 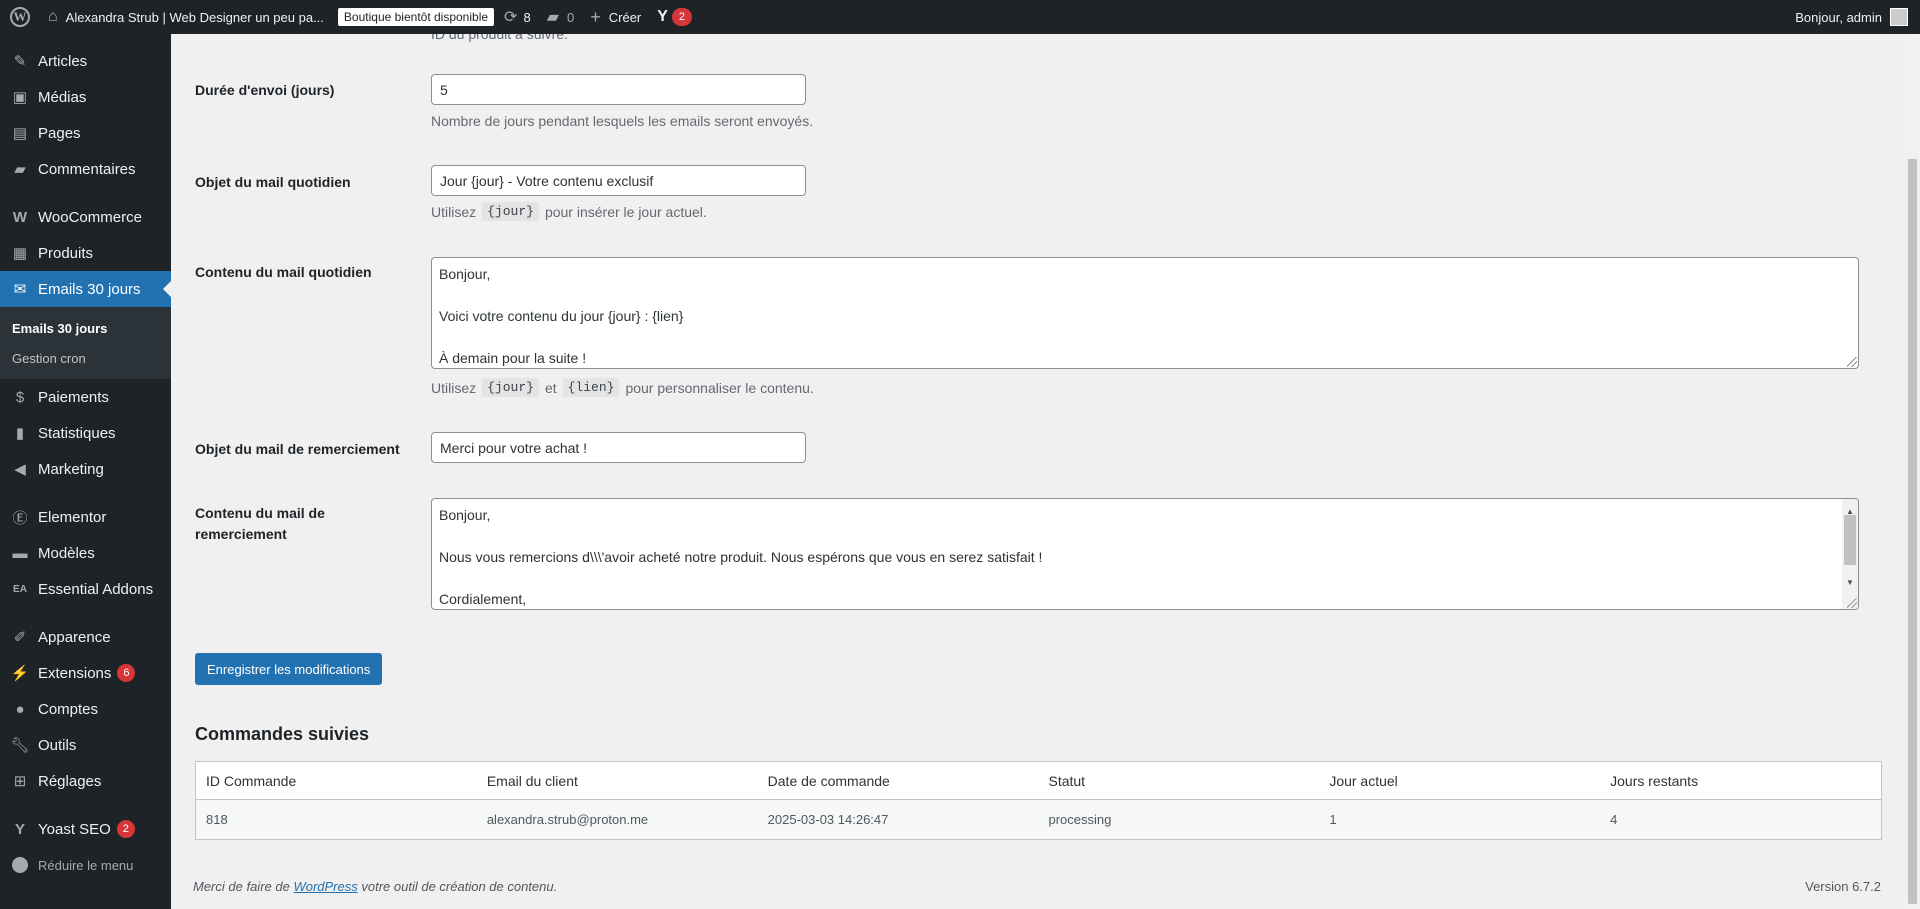 I want to click on daily-subject-input: Jour {jour} - Votre contenu exclusif, so click(x=618, y=180).